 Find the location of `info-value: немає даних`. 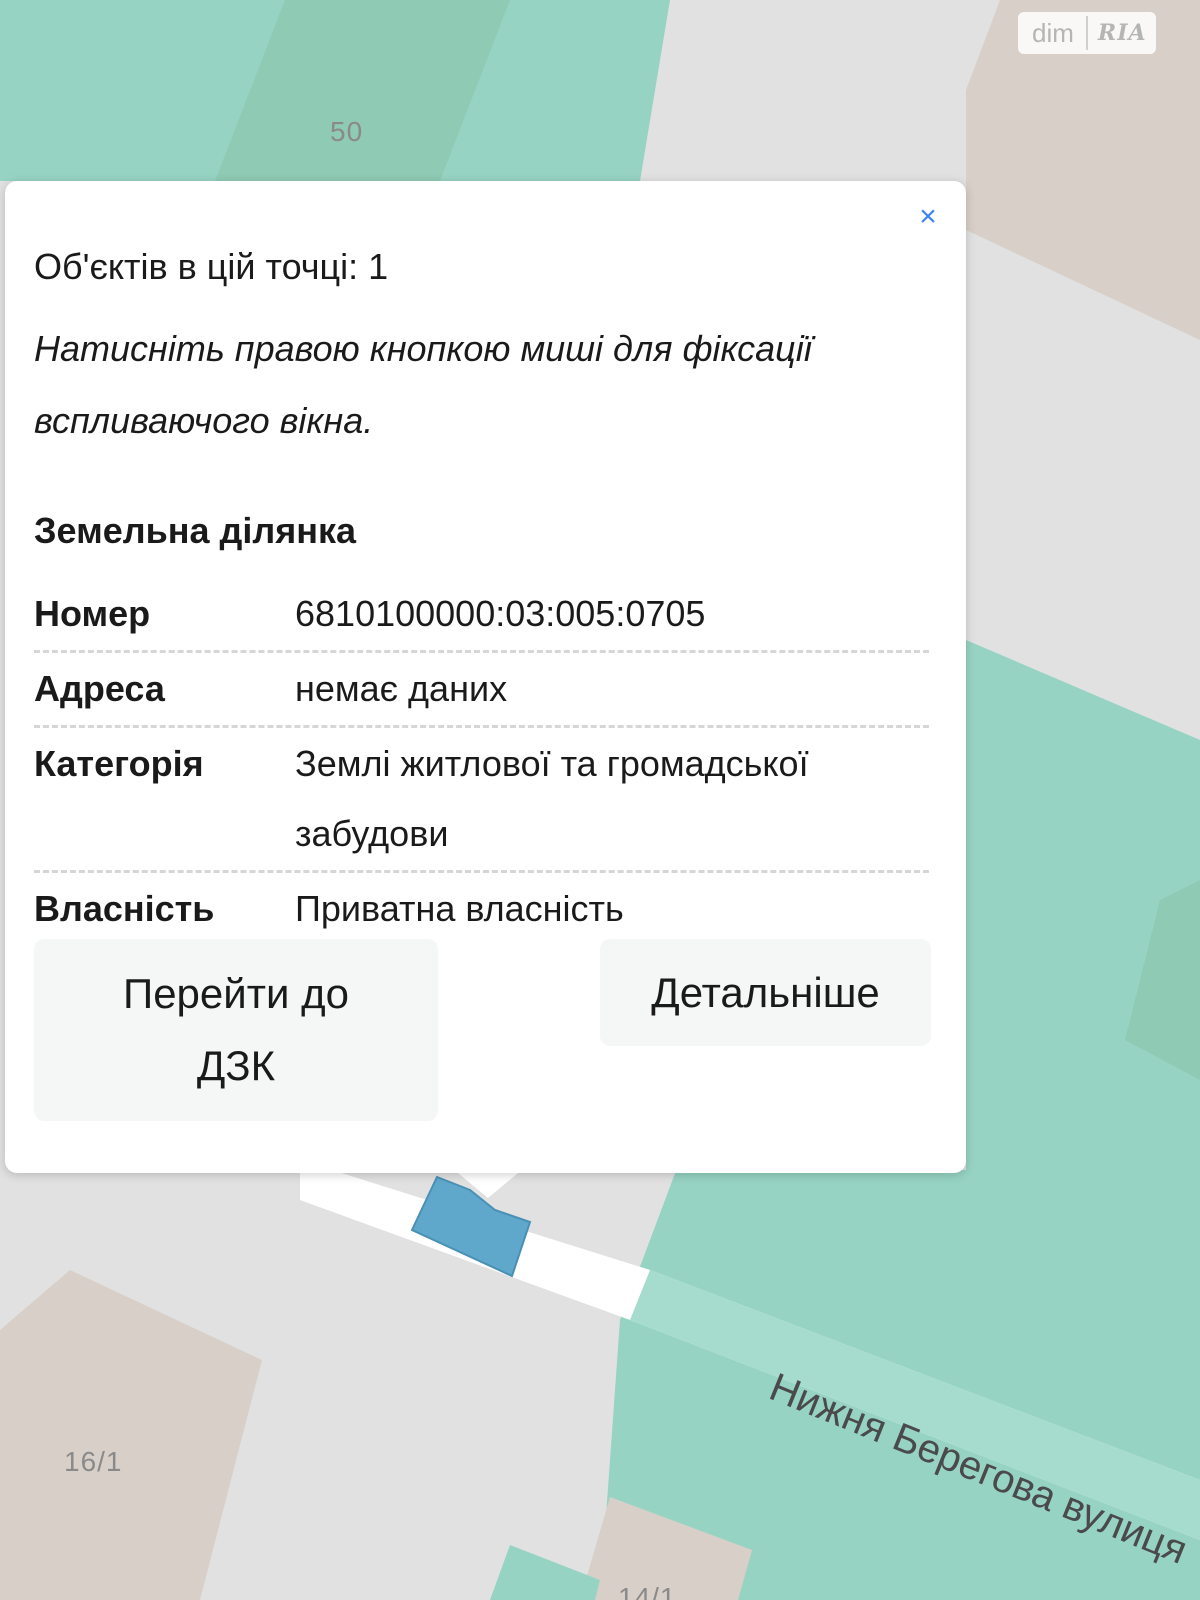

info-value: немає даних is located at coordinates (401, 688).